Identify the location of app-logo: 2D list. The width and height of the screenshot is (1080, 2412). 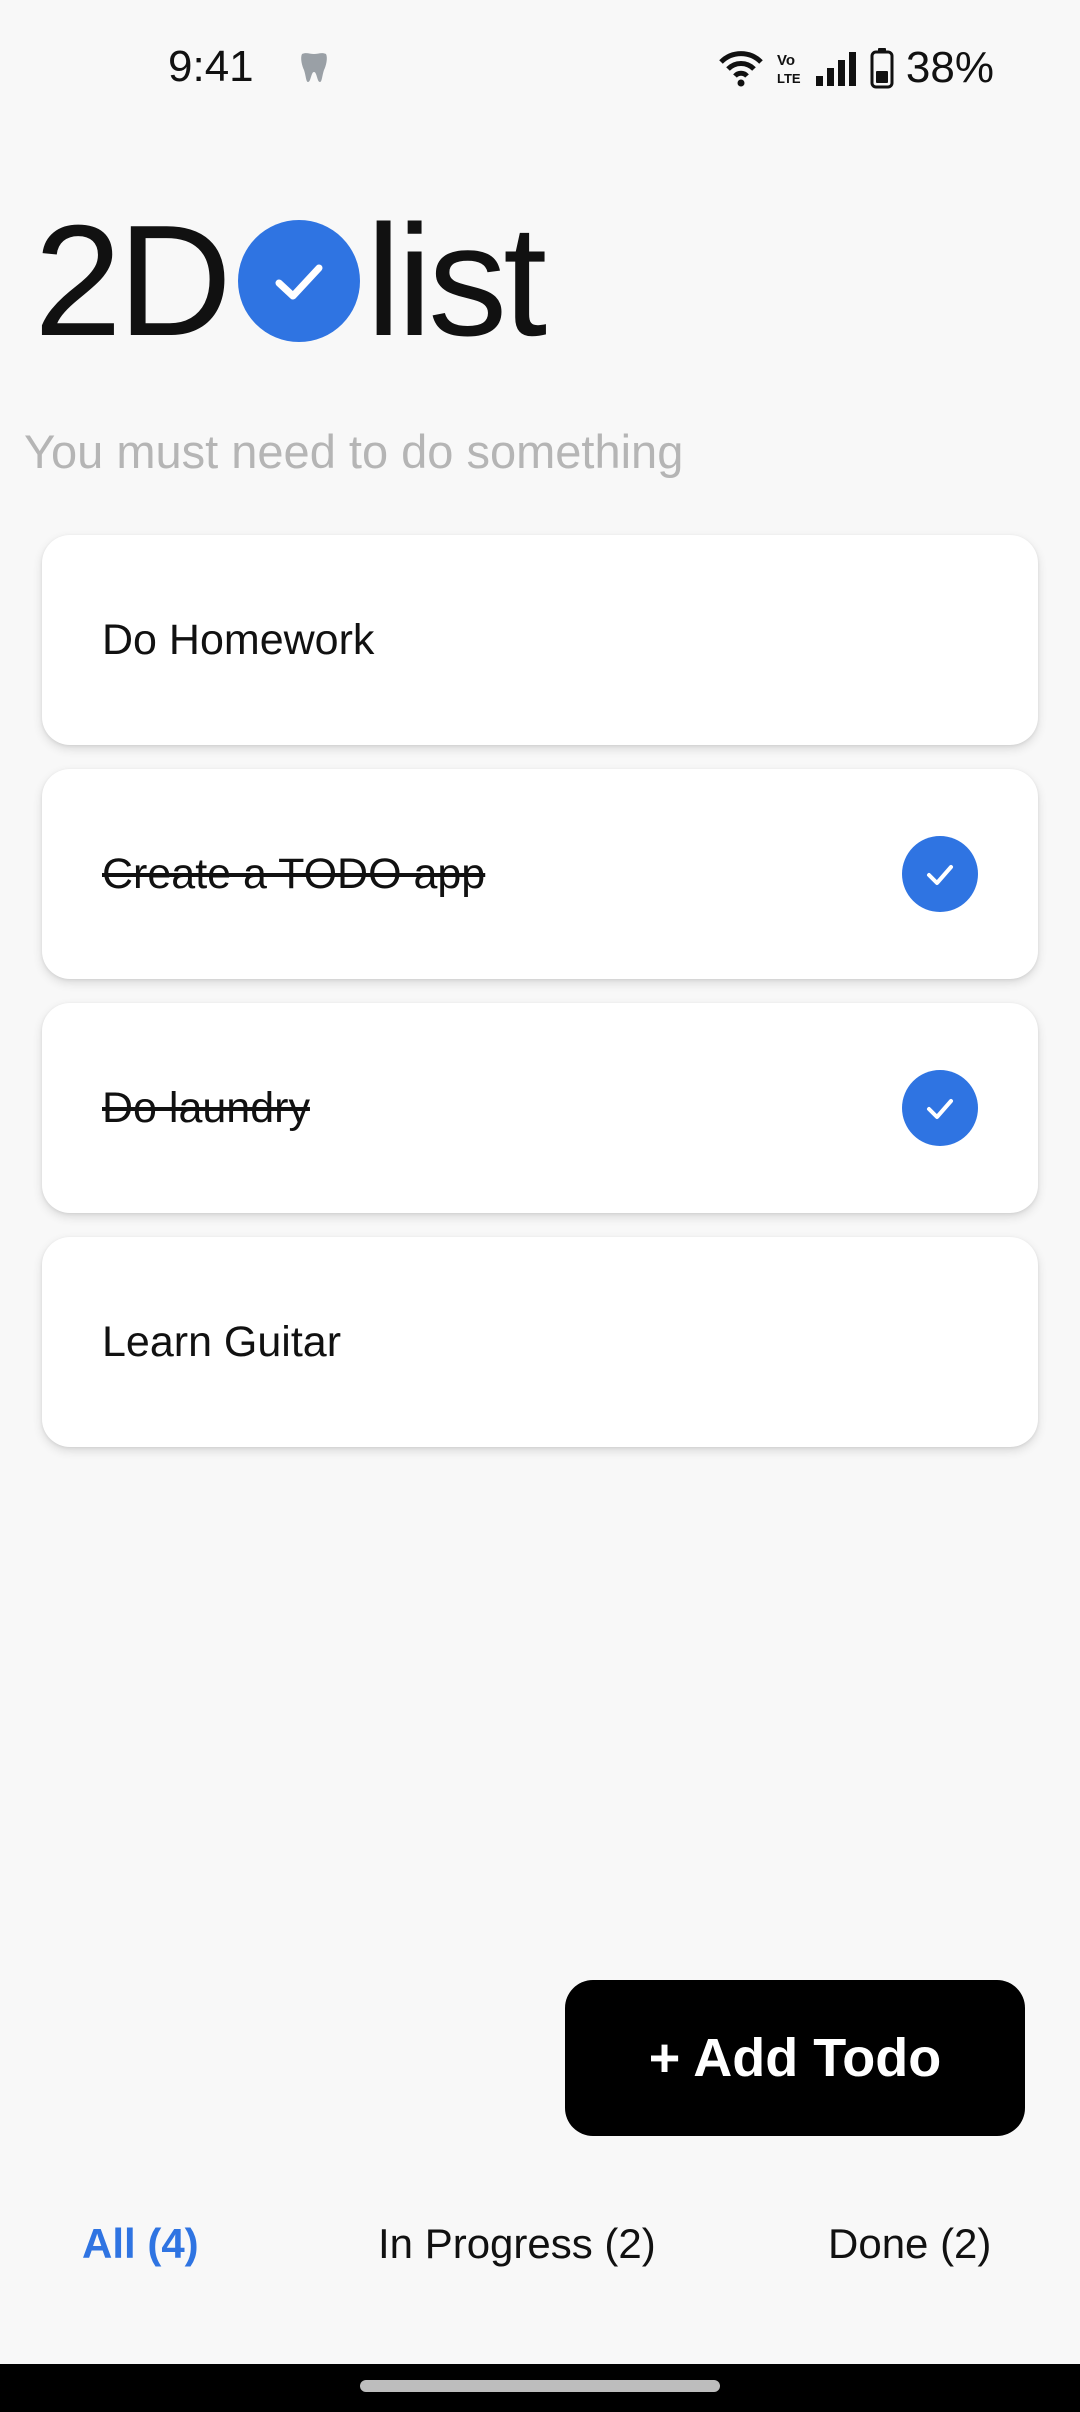
(290, 281).